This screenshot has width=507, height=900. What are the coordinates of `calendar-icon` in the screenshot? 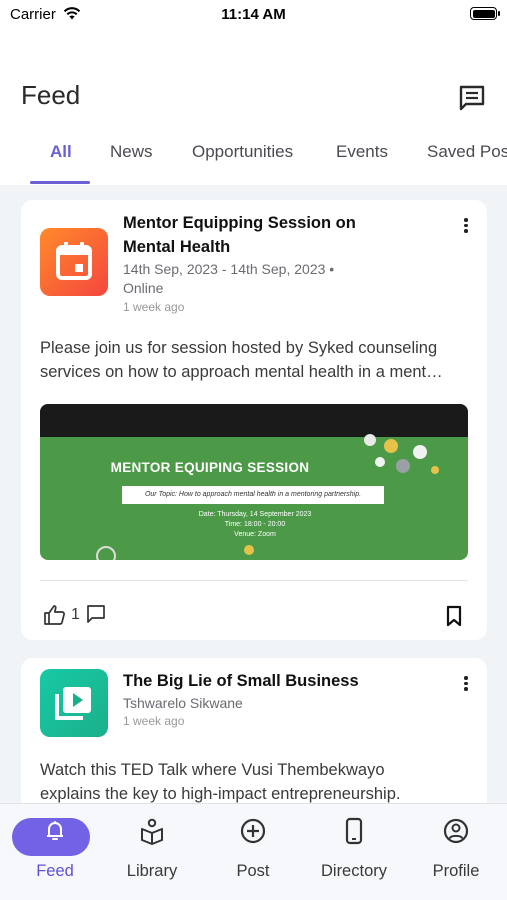 It's located at (74, 261).